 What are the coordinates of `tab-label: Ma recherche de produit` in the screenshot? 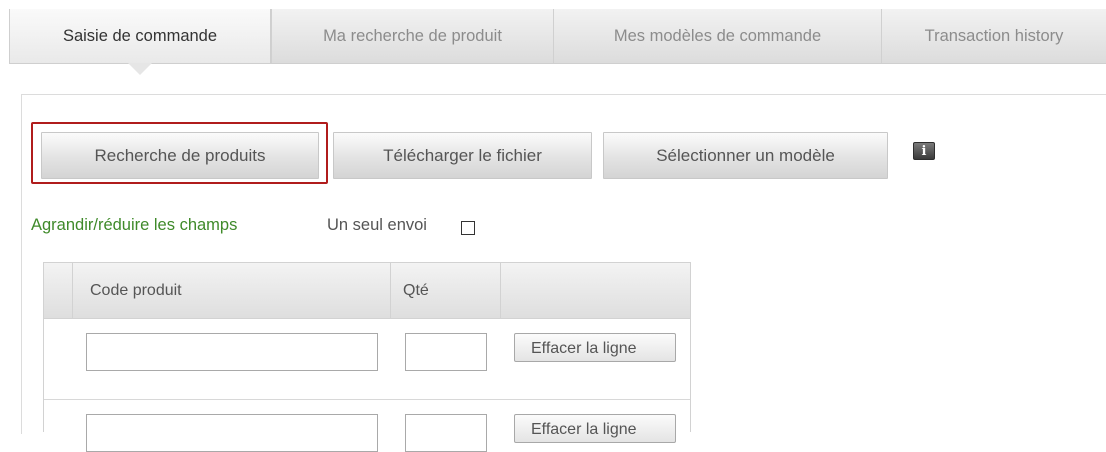 It's located at (412, 35).